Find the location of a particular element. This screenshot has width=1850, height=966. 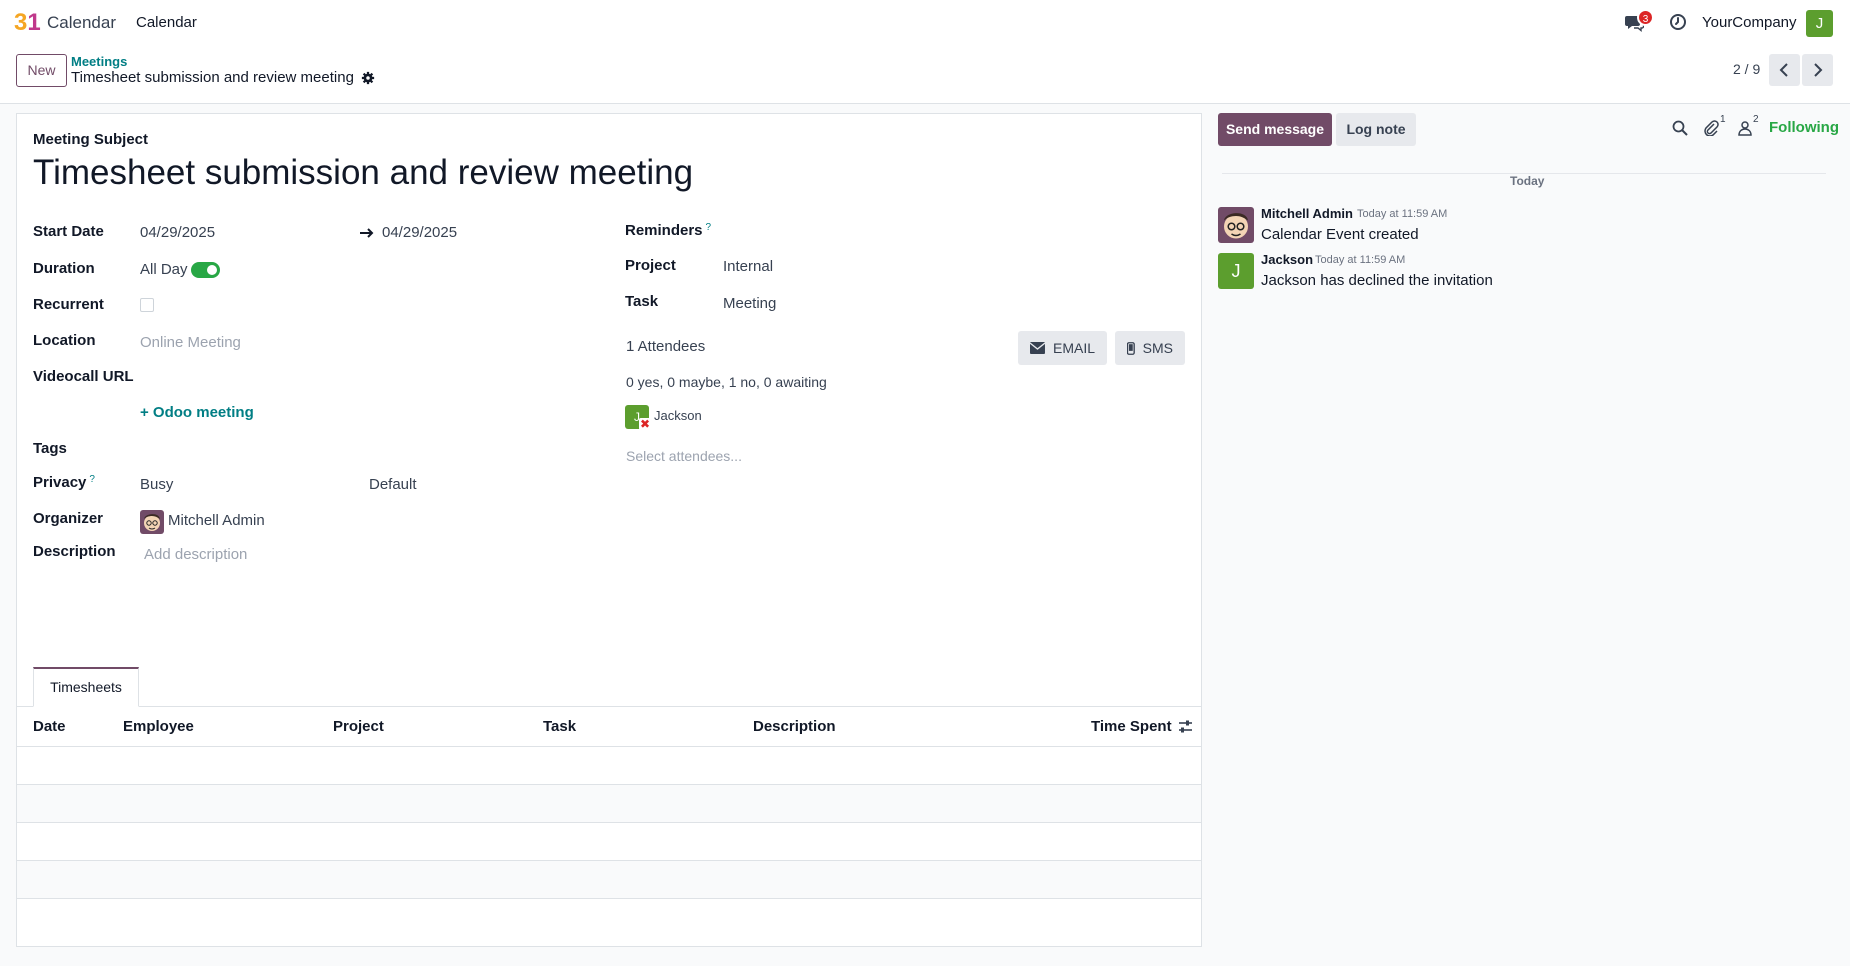

message-body: Calendar Event created is located at coordinates (1340, 234).